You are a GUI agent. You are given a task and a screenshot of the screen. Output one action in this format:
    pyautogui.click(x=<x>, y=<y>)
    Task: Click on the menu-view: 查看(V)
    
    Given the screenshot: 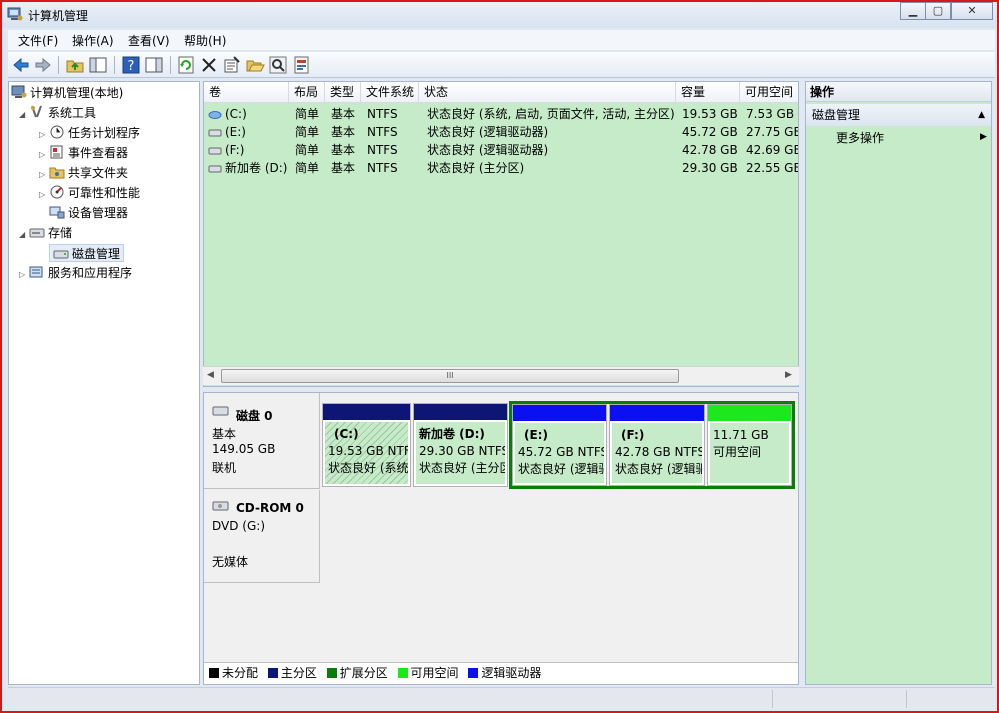 What is the action you would take?
    pyautogui.click(x=149, y=40)
    